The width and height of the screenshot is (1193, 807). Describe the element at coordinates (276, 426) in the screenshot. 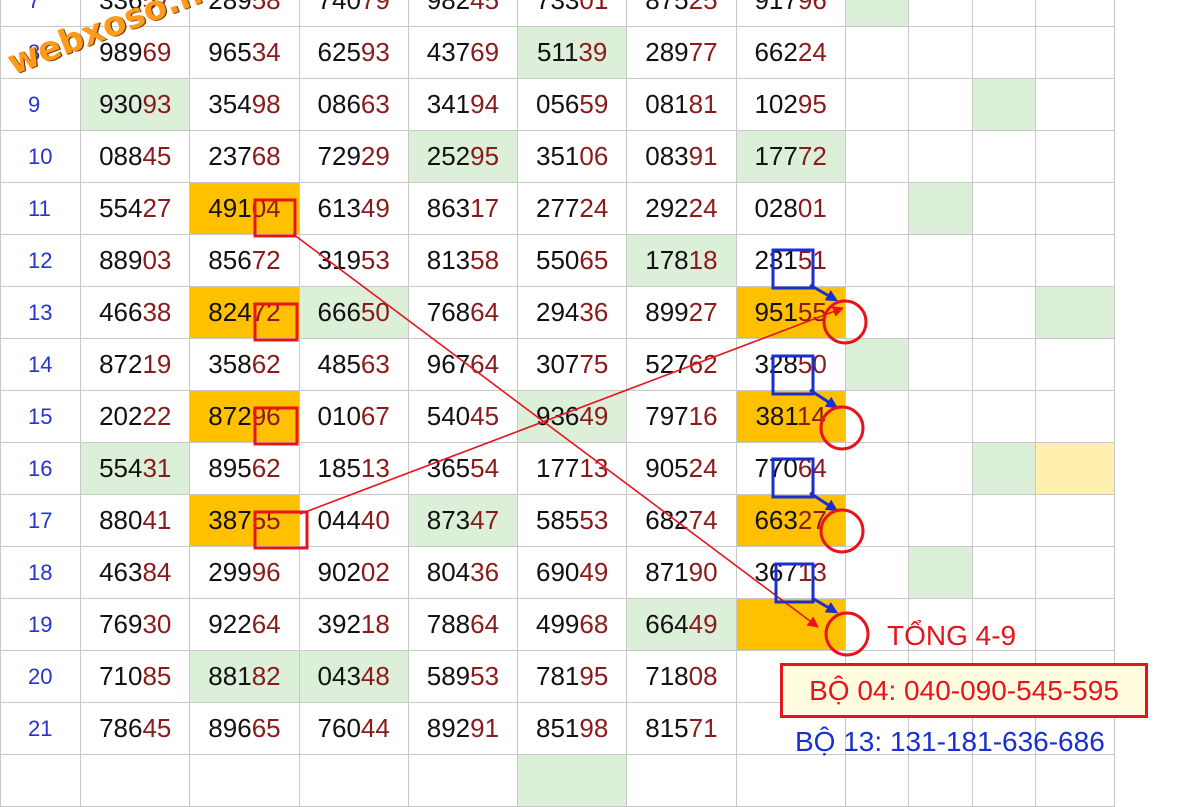

I see `mark-box-row15` at that location.